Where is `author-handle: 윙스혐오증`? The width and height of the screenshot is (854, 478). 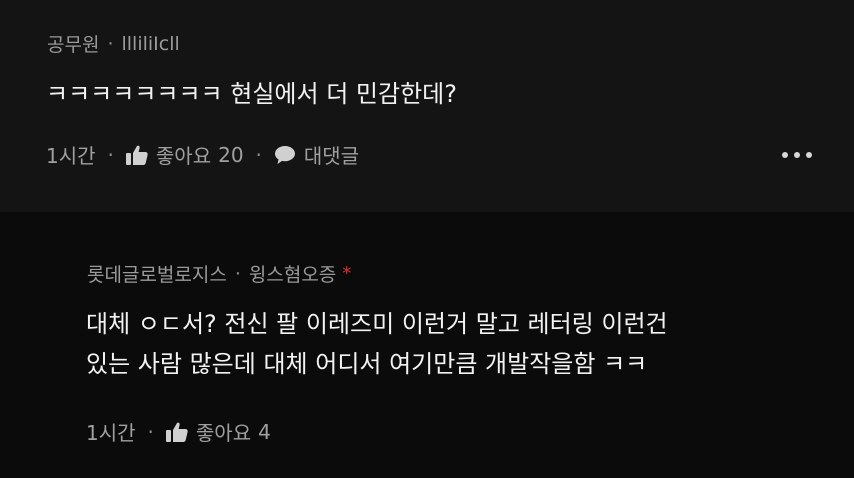 author-handle: 윙스혐오증 is located at coordinates (292, 273).